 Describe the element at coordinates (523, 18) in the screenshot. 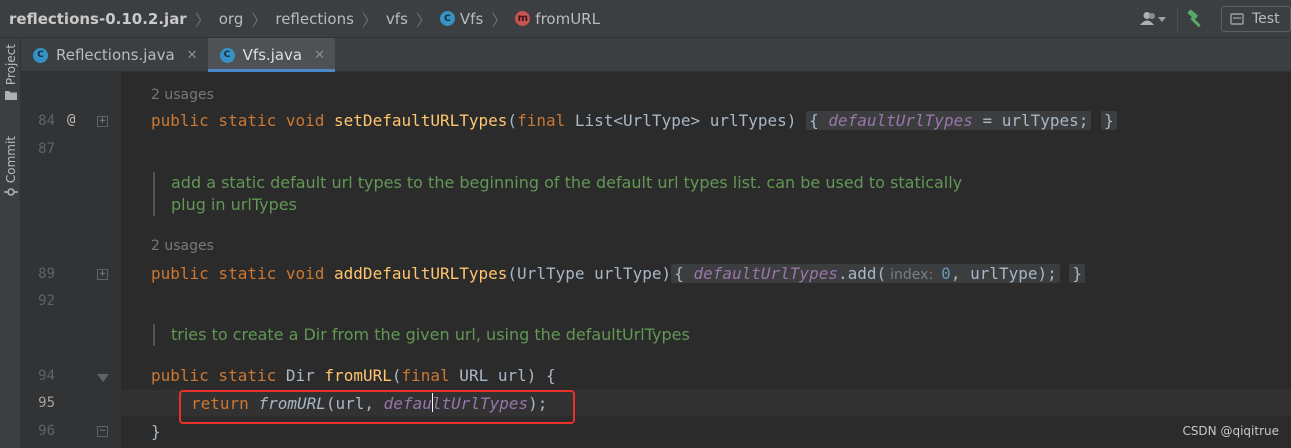

I see `method-icon: m` at that location.